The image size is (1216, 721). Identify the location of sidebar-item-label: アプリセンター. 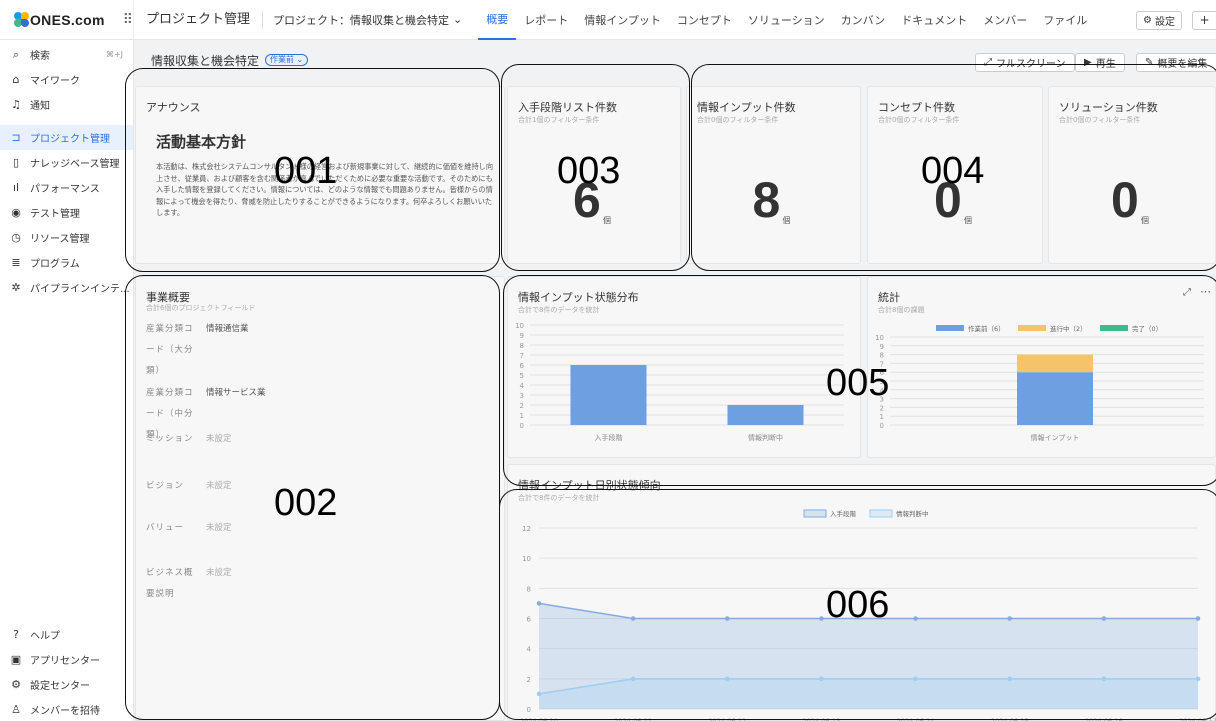
(65, 661).